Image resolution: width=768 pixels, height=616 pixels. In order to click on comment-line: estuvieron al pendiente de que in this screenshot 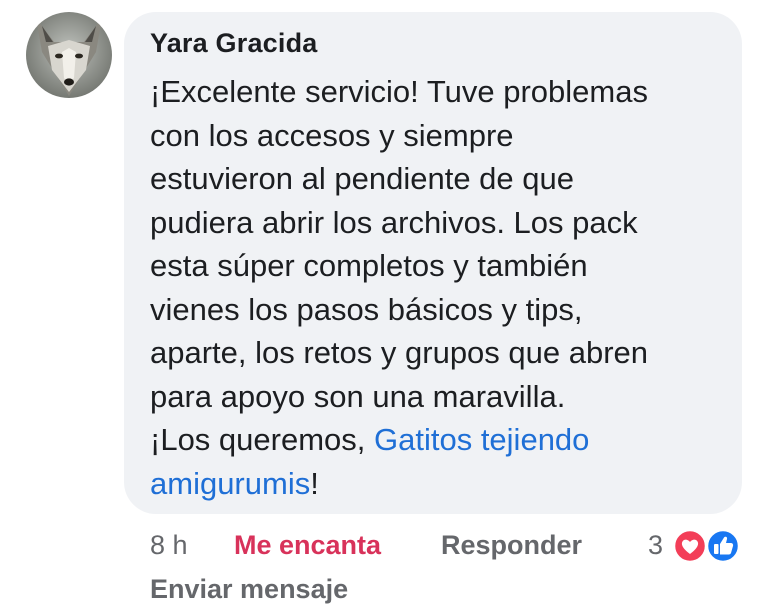, I will do `click(362, 178)`.